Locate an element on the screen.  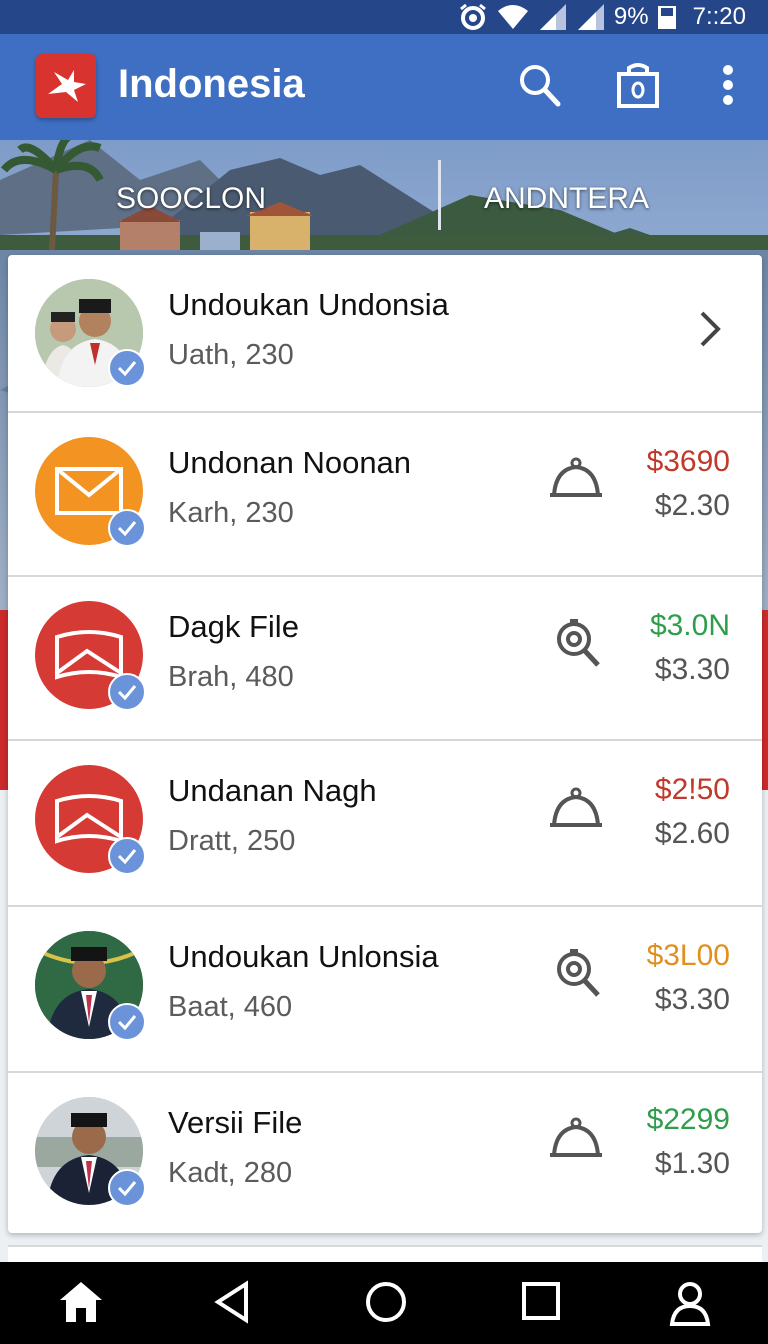
item-title: Undanan Nagh is located at coordinates (272, 790).